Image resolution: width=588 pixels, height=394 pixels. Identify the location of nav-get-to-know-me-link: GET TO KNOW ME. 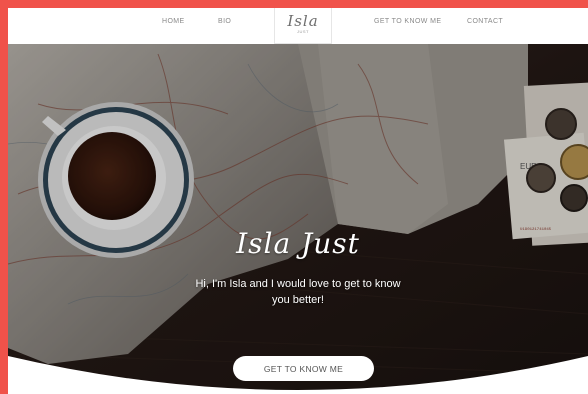
(407, 21).